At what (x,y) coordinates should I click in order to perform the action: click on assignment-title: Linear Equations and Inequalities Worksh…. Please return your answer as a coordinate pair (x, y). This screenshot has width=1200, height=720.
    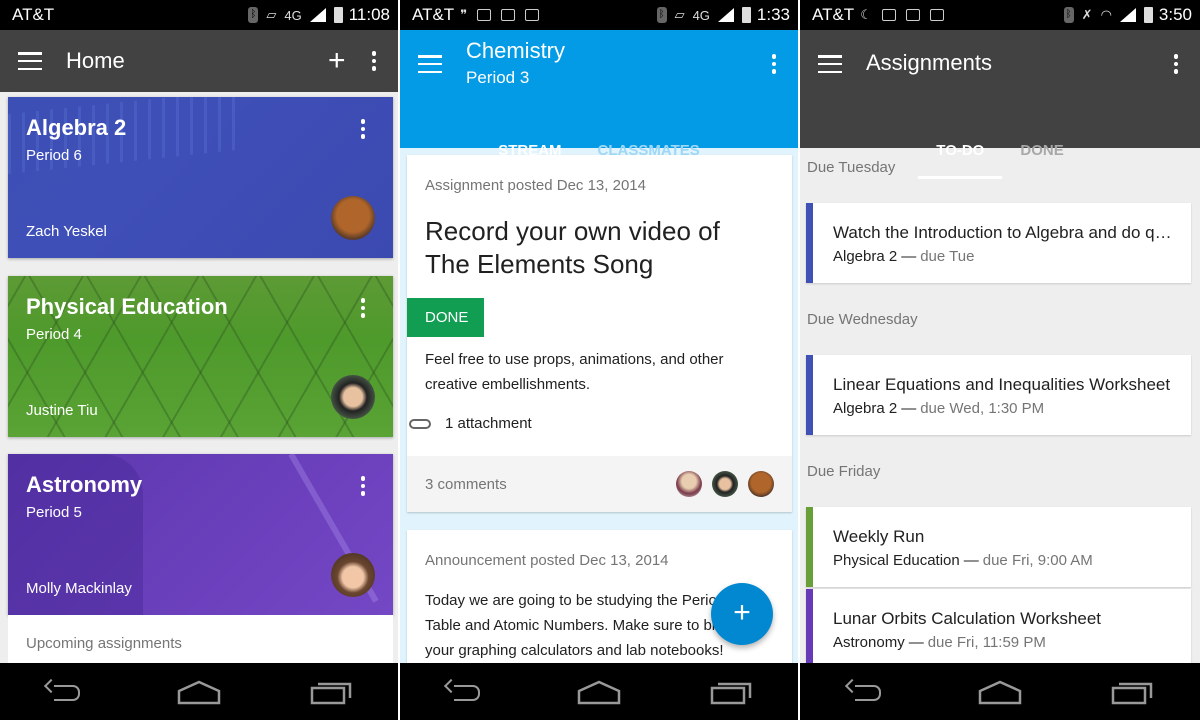
    Looking at the image, I should click on (1002, 384).